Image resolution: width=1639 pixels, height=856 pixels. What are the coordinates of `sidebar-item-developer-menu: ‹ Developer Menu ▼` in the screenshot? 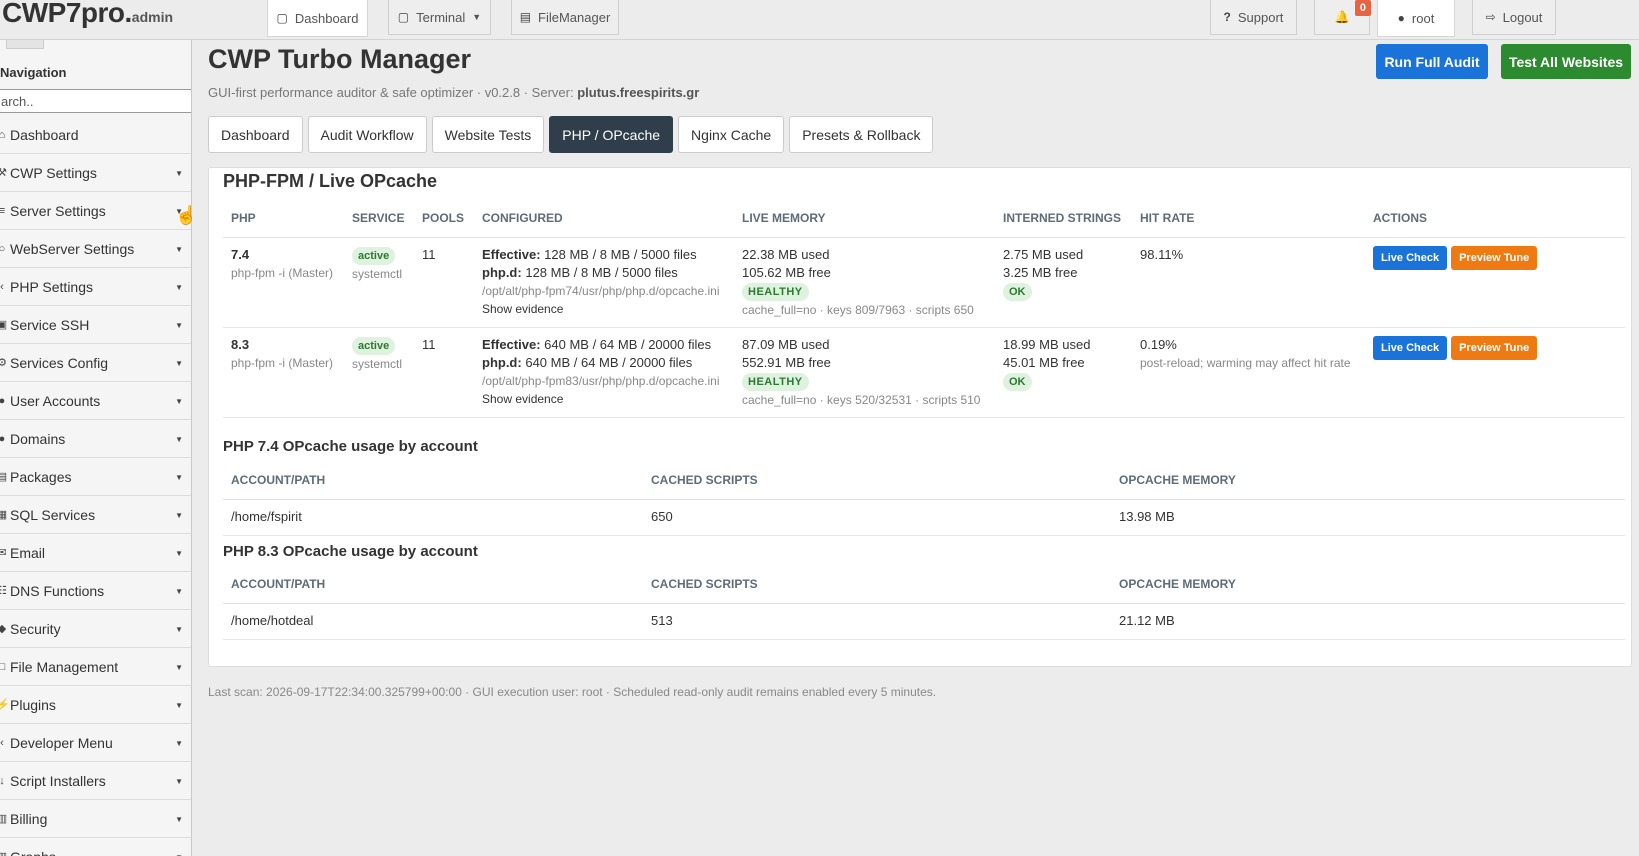 It's located at (95, 743).